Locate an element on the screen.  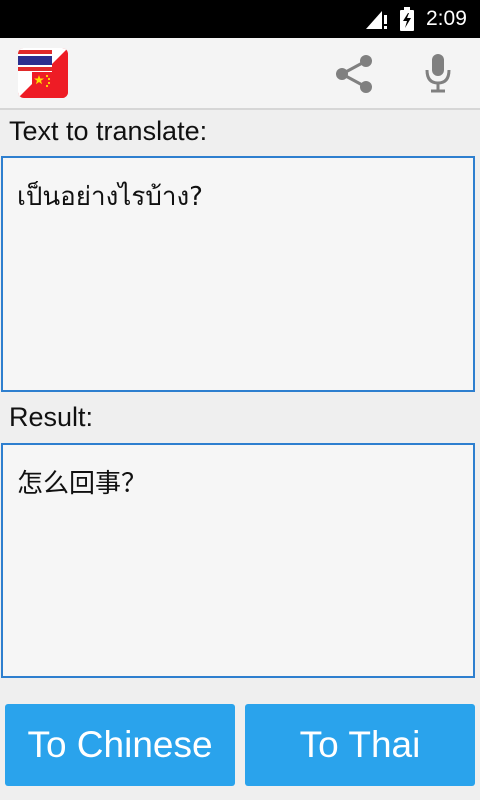
status-bar: 2:09 is located at coordinates (240, 19).